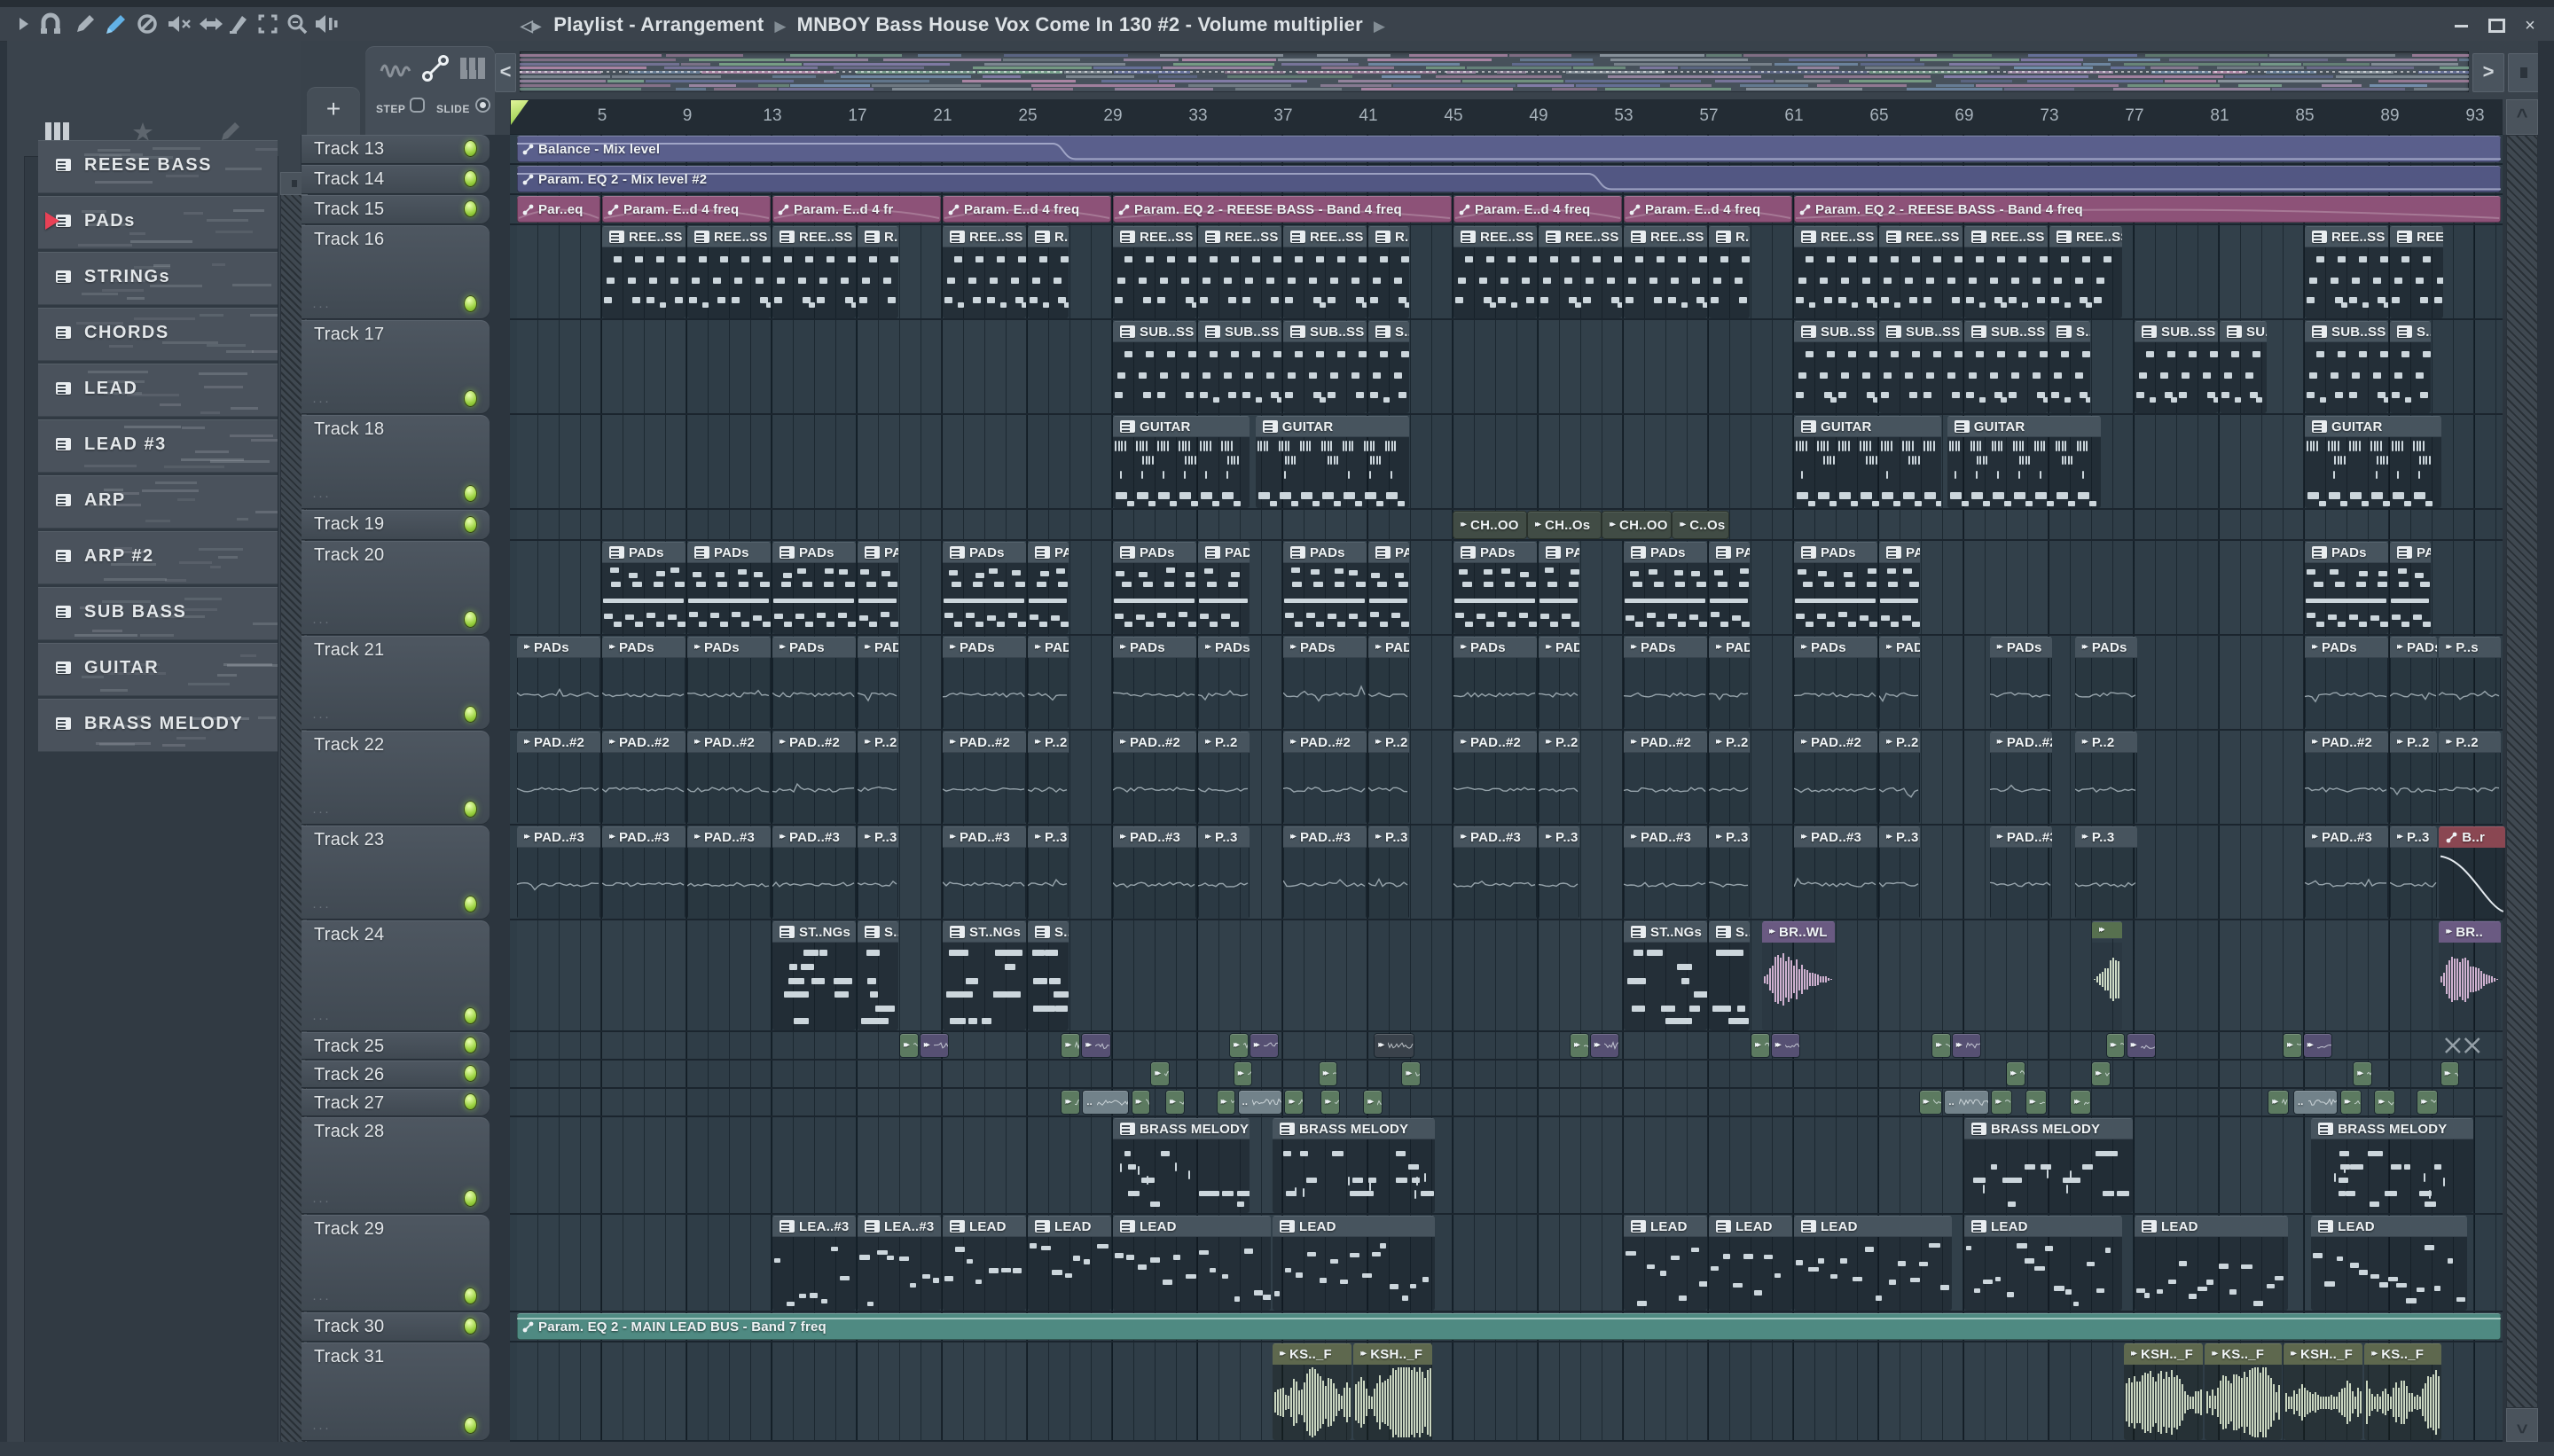  Describe the element at coordinates (1181, 1165) in the screenshot. I see `clip-brass-melody: BRASS MELODY` at that location.